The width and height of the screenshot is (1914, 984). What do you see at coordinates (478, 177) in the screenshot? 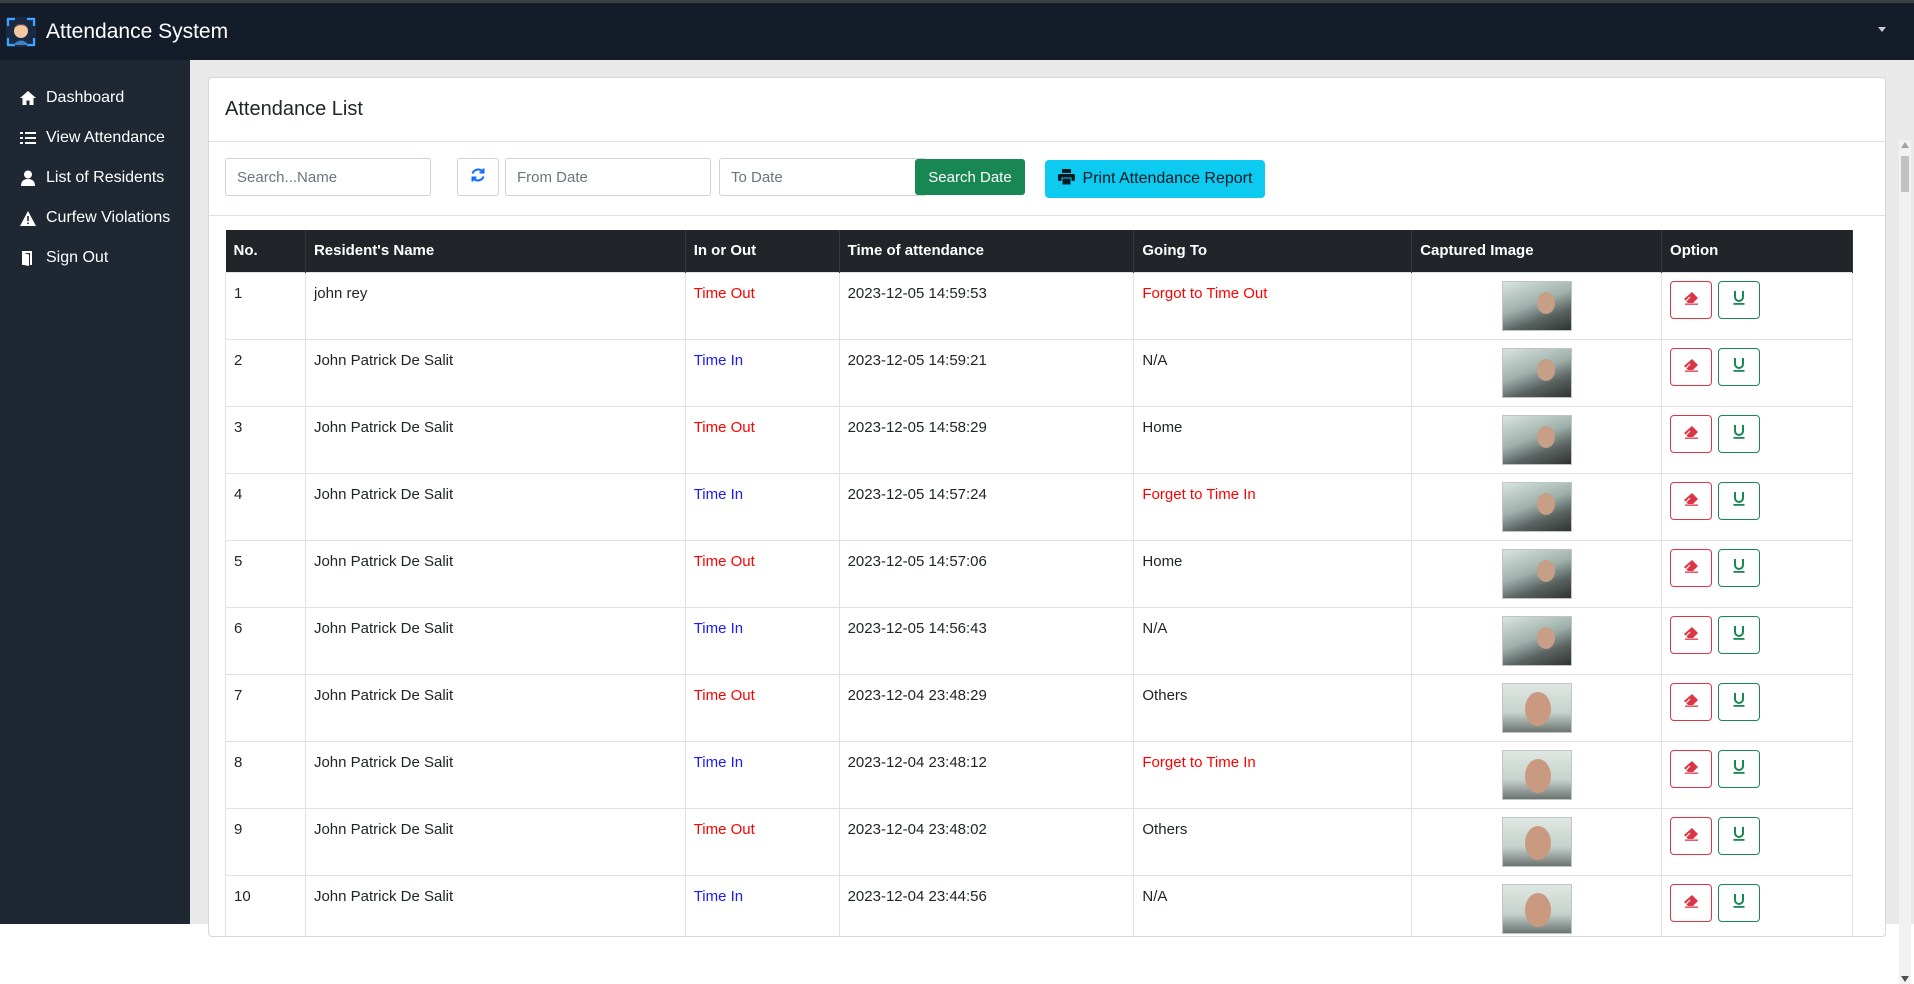
I see `refresh-button` at bounding box center [478, 177].